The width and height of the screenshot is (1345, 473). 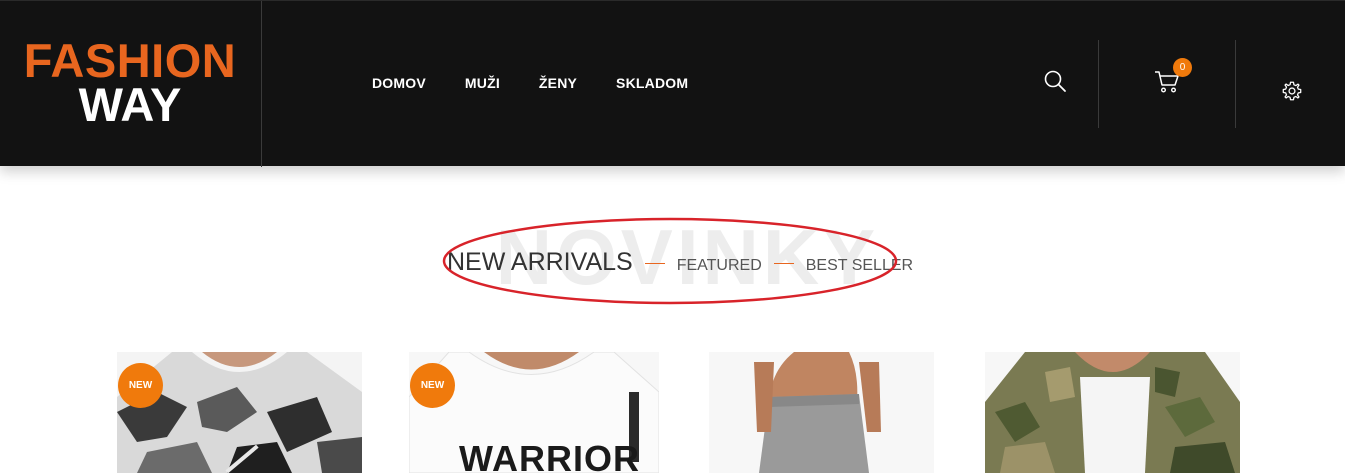 I want to click on nav-item-skladom: SKLADOM, so click(x=652, y=83).